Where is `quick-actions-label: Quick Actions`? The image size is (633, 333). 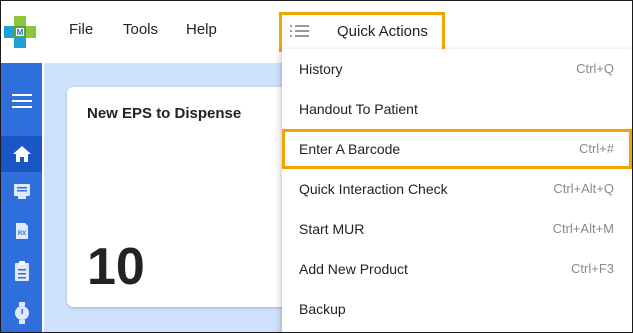 quick-actions-label: Quick Actions is located at coordinates (382, 31).